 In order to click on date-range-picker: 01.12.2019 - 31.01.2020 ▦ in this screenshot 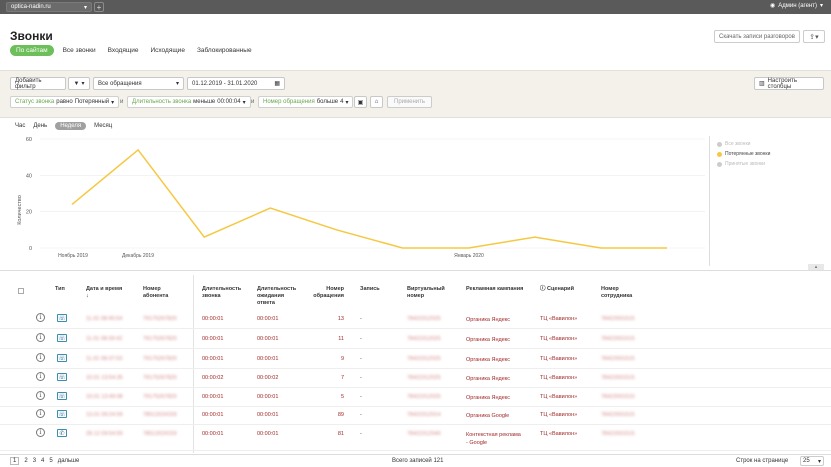, I will do `click(236, 83)`.